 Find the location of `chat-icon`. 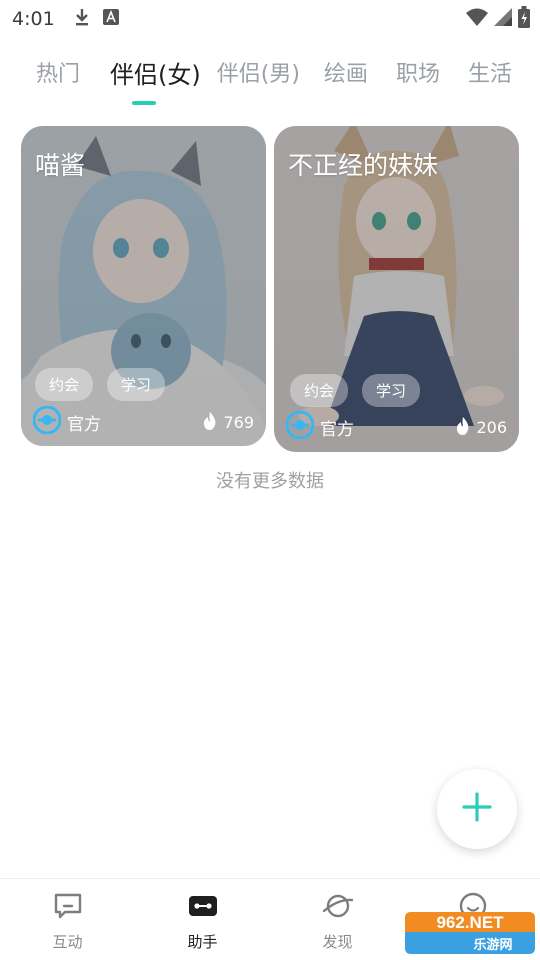

chat-icon is located at coordinates (68, 908).